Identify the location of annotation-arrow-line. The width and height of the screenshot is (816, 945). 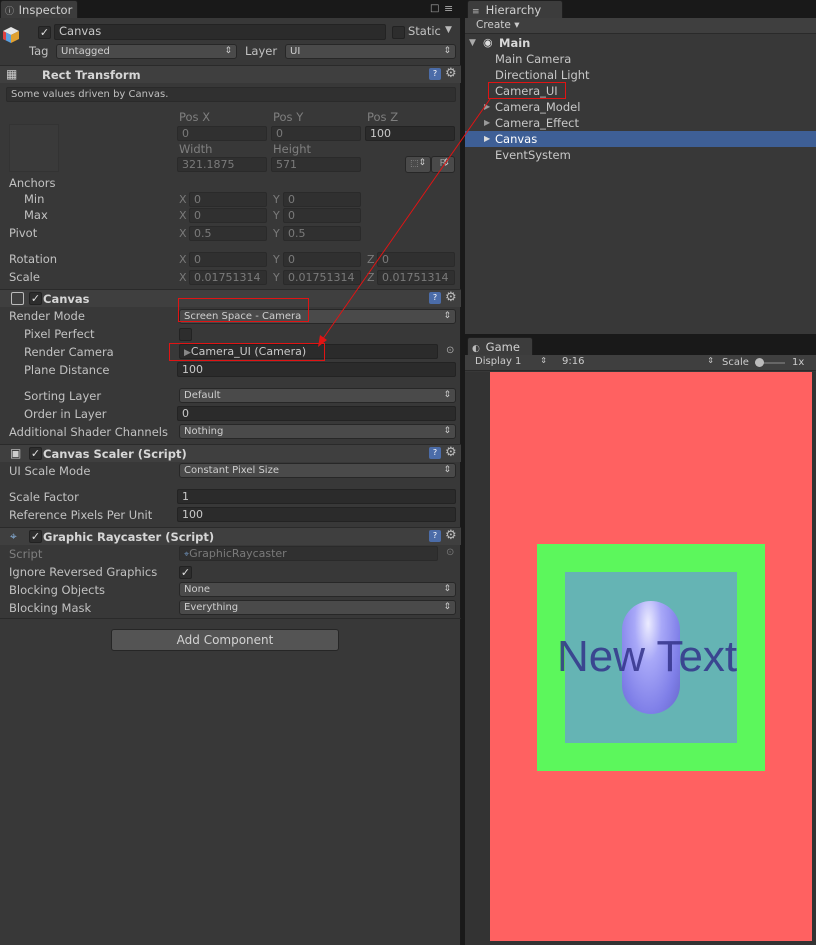
(405, 221).